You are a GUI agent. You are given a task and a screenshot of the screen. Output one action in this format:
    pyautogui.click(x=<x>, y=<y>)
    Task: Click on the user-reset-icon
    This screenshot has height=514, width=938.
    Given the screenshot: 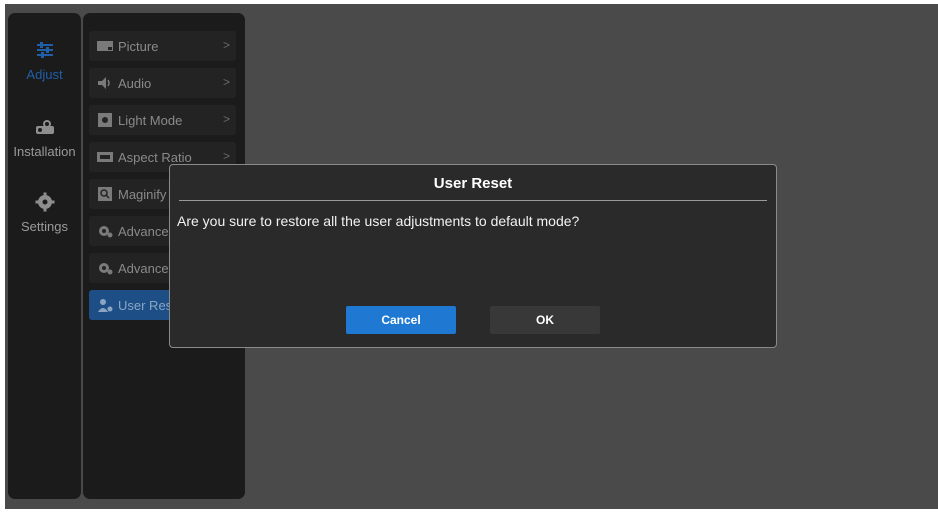 What is the action you would take?
    pyautogui.click(x=105, y=305)
    